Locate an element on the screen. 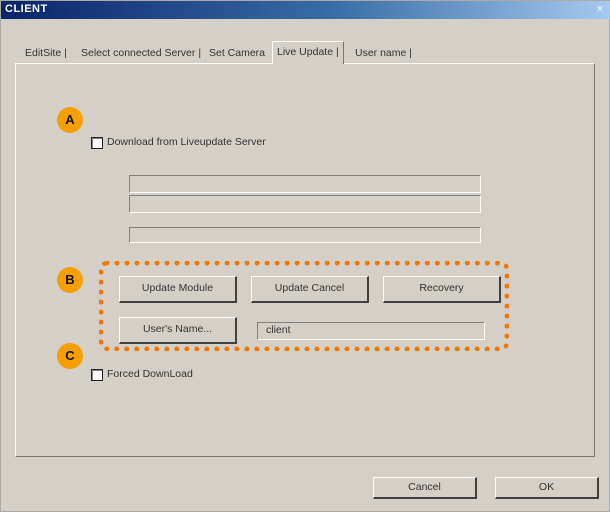 This screenshot has width=610, height=512. forced-download-label: Forced DownLoad is located at coordinates (150, 374).